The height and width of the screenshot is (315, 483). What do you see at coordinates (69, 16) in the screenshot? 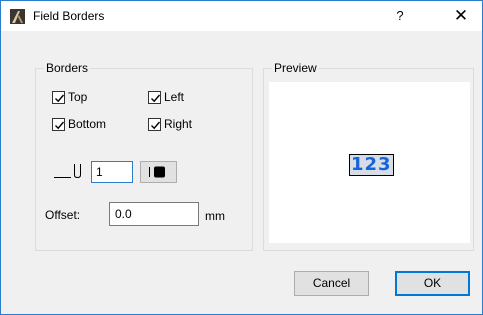
I see `window-title: Field Borders` at bounding box center [69, 16].